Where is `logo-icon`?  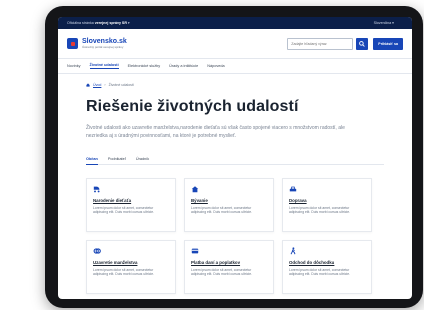
logo-icon is located at coordinates (72, 43).